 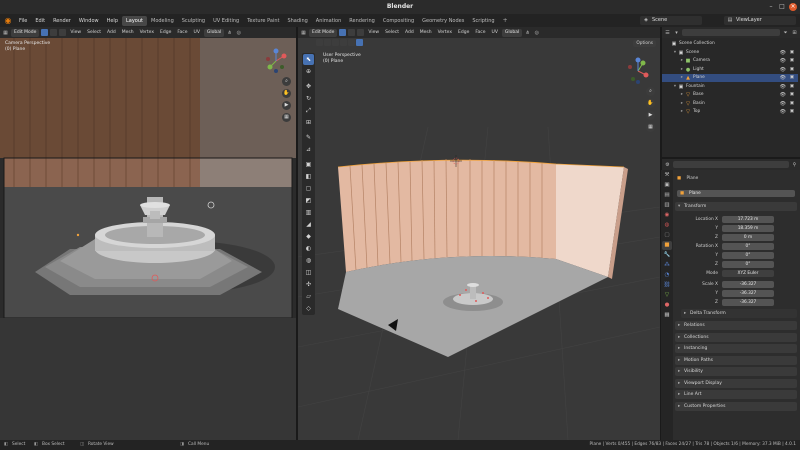 What do you see at coordinates (667, 315) in the screenshot?
I see `texture-tab-icon: ▦` at bounding box center [667, 315].